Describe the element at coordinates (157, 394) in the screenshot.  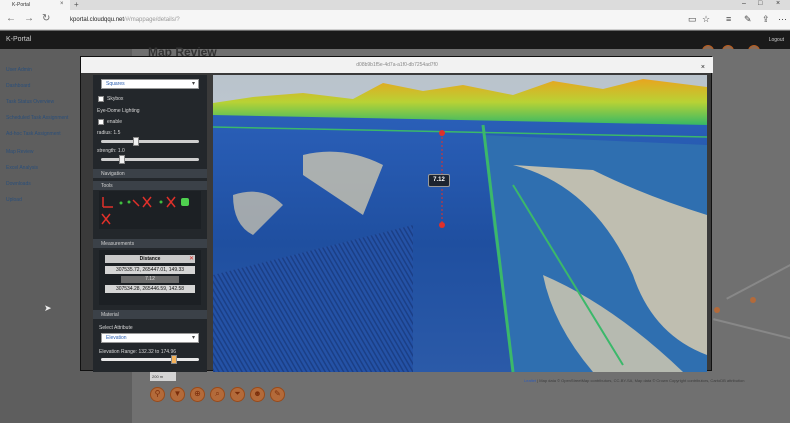
I see `marker-icon: ⚲` at that location.